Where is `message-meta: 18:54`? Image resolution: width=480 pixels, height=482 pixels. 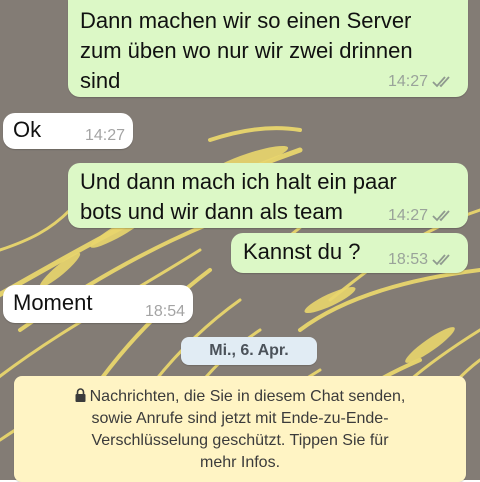
message-meta: 18:54 is located at coordinates (165, 312).